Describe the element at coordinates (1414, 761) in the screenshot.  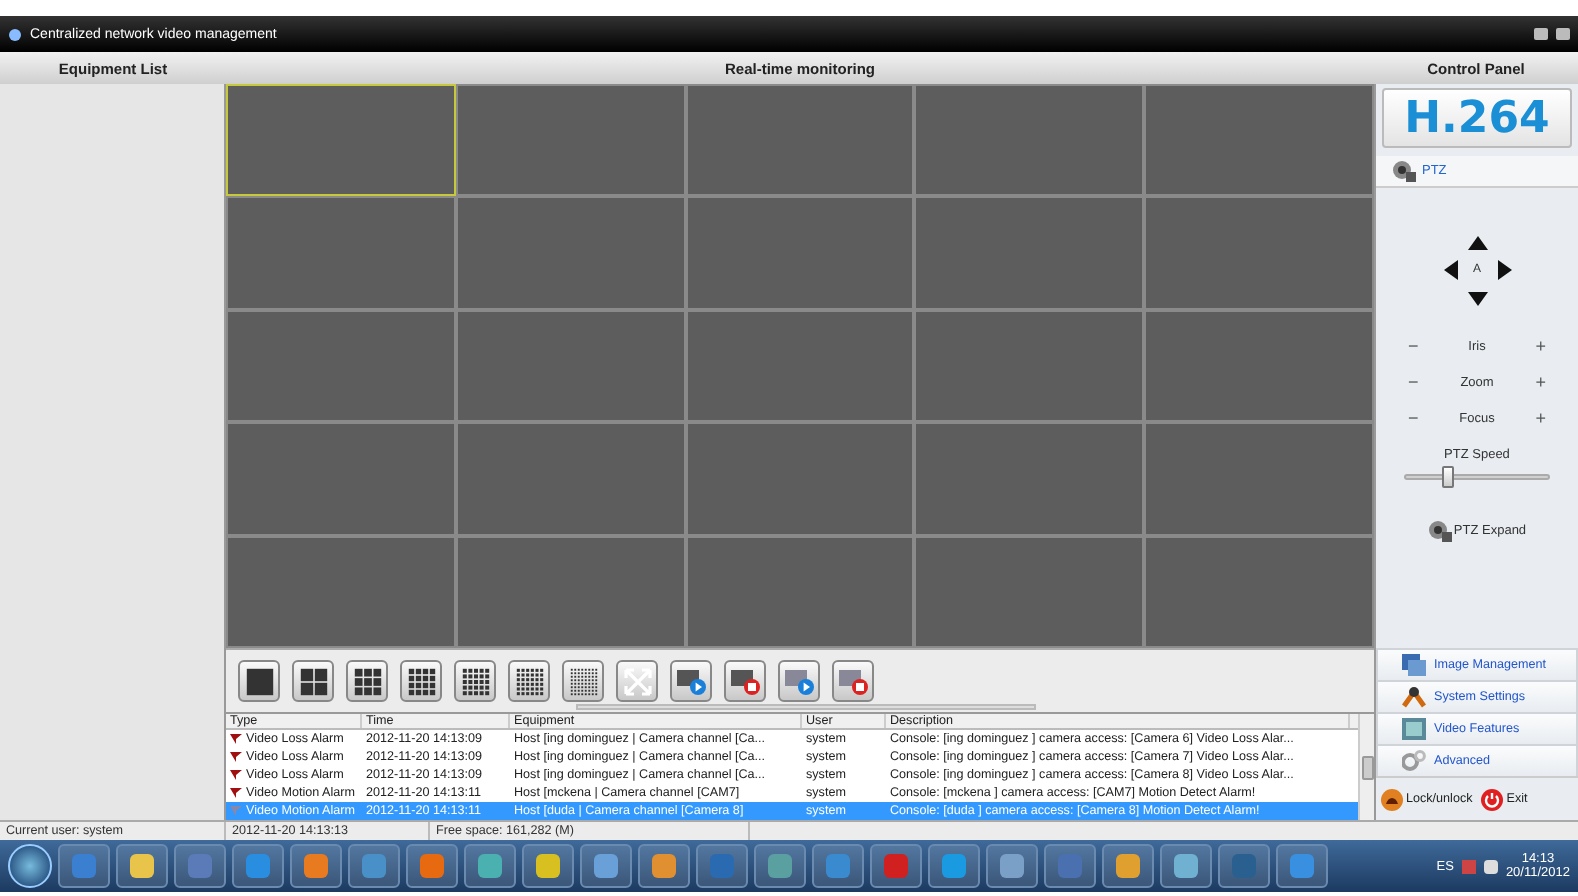
I see `gears-icon` at that location.